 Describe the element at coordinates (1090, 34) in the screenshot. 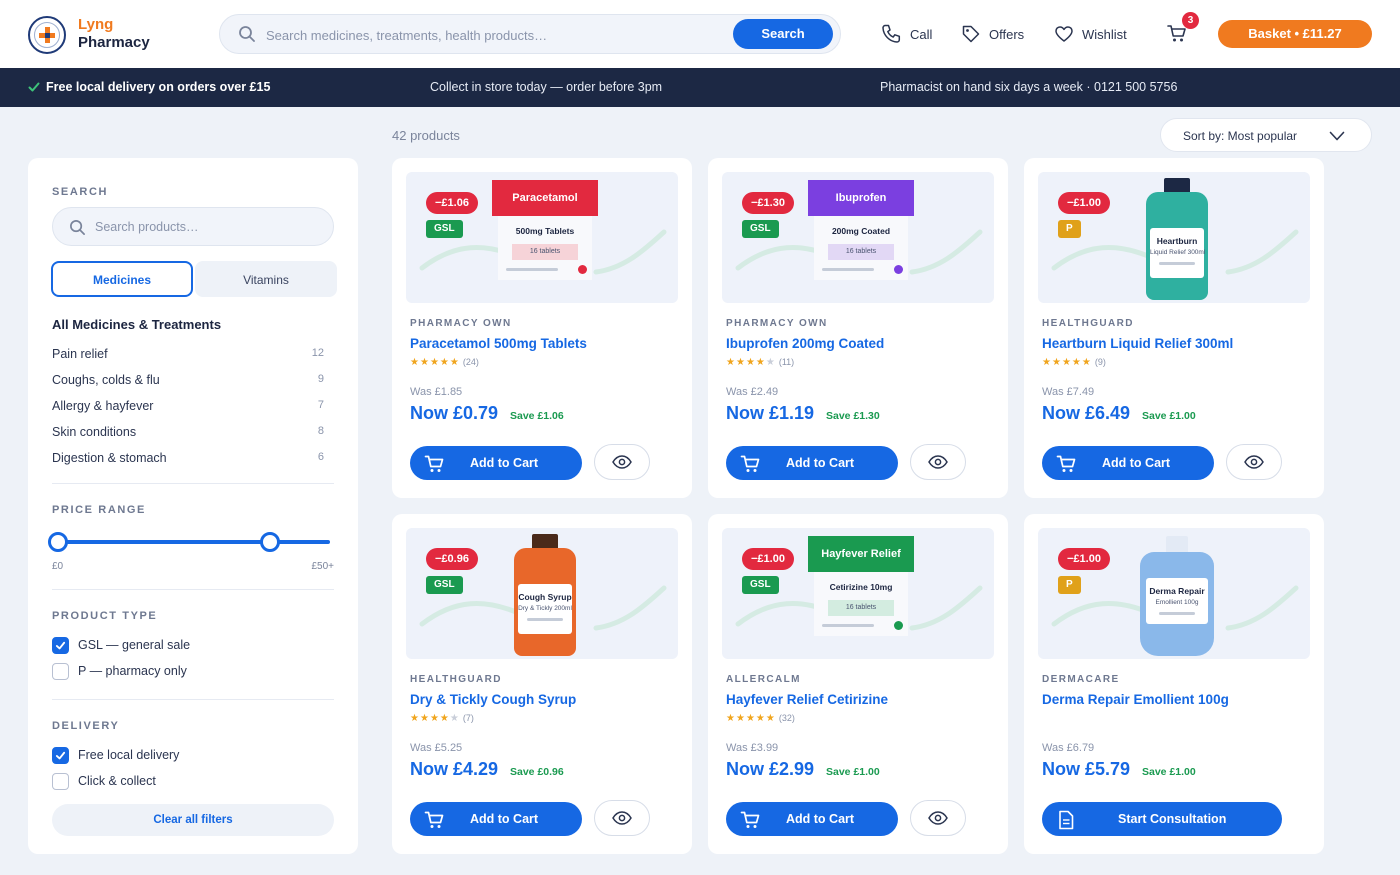

I see `wishlist-link: Wishlist` at that location.